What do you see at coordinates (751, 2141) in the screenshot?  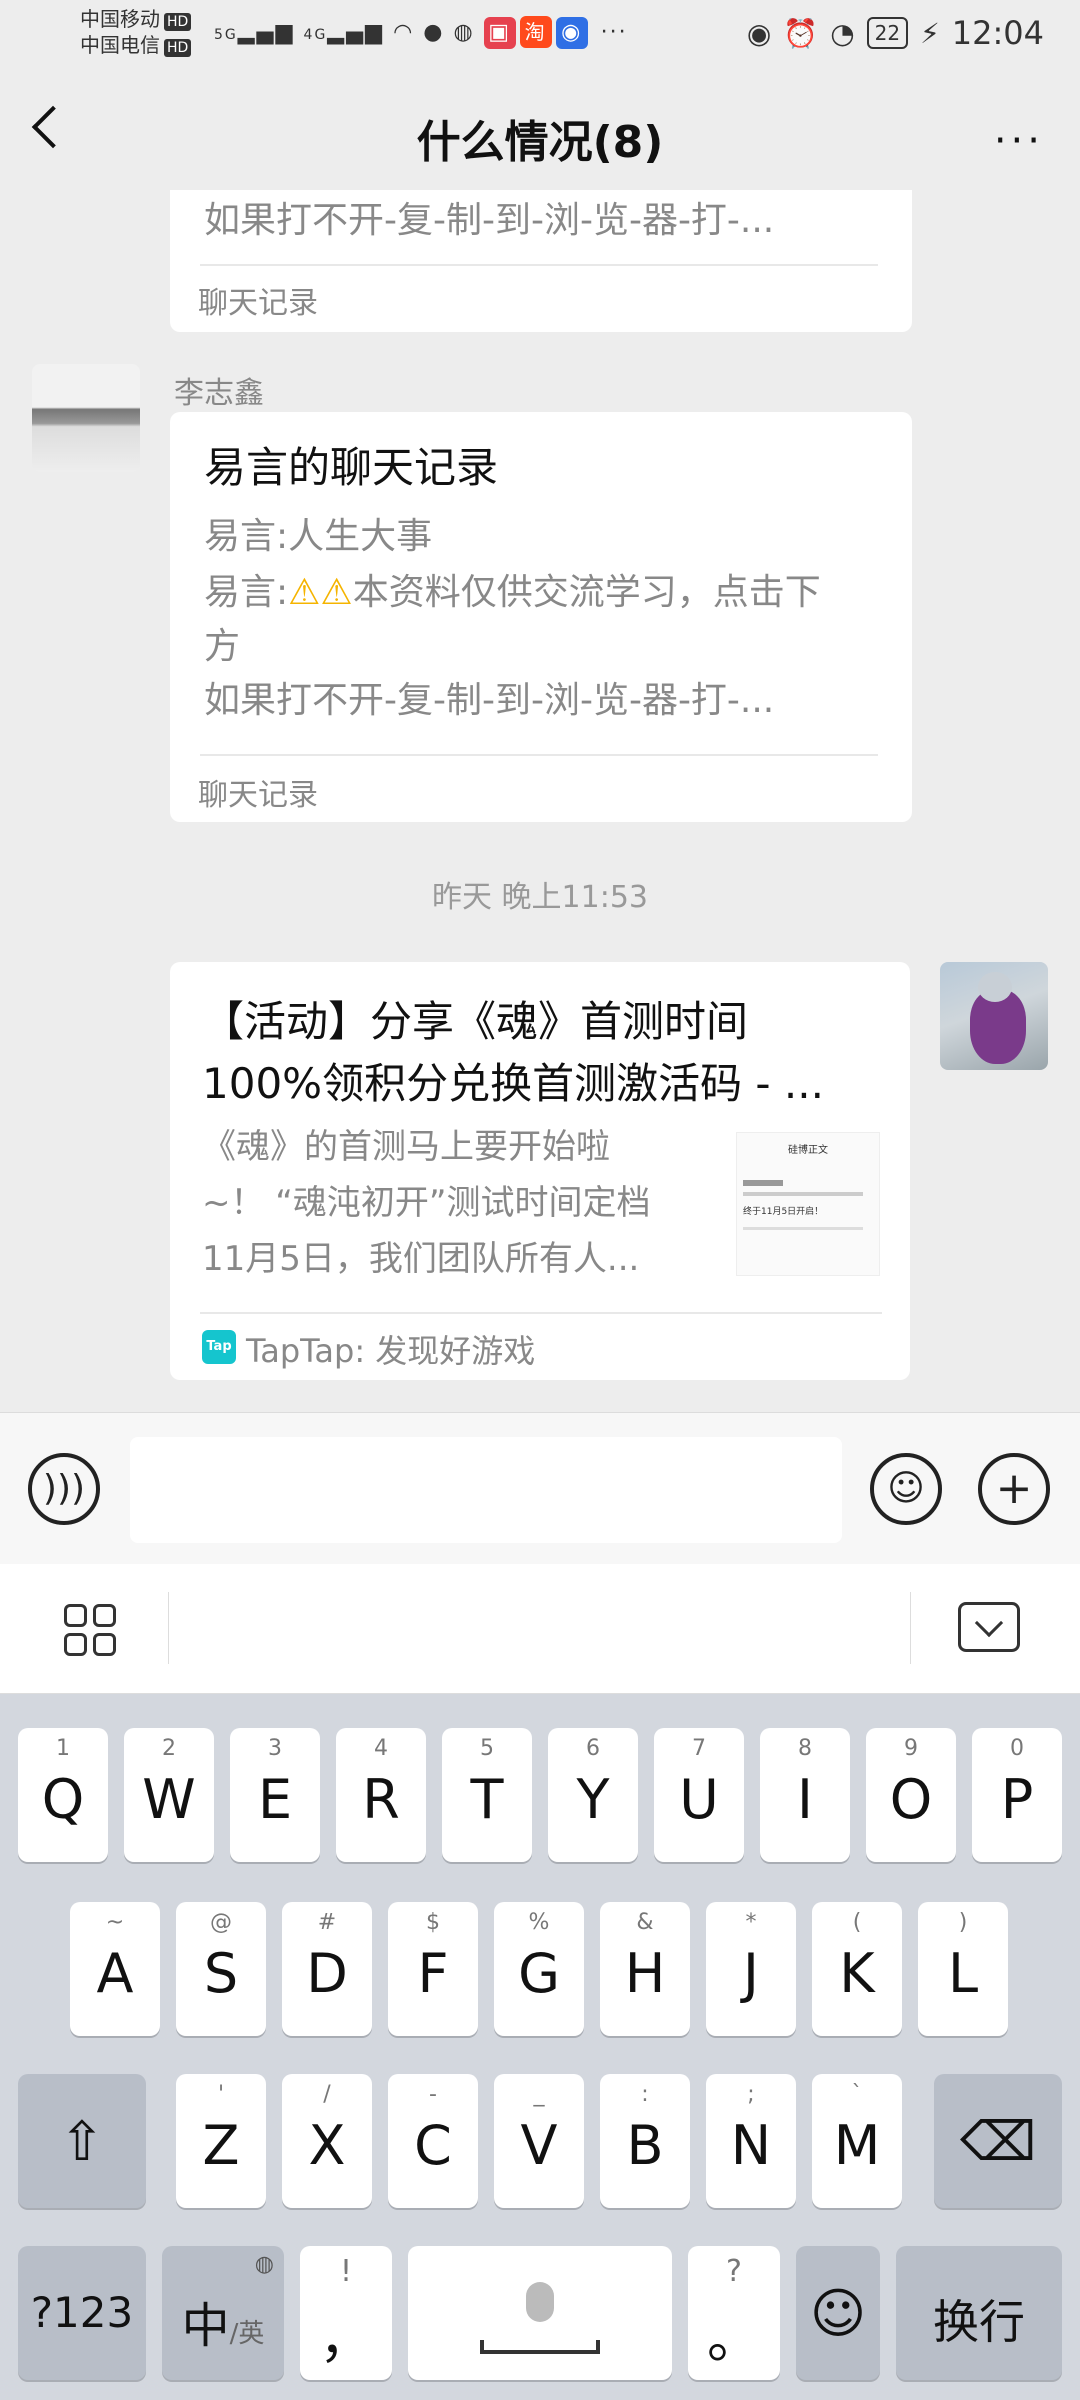 I see `key-n: ; N` at bounding box center [751, 2141].